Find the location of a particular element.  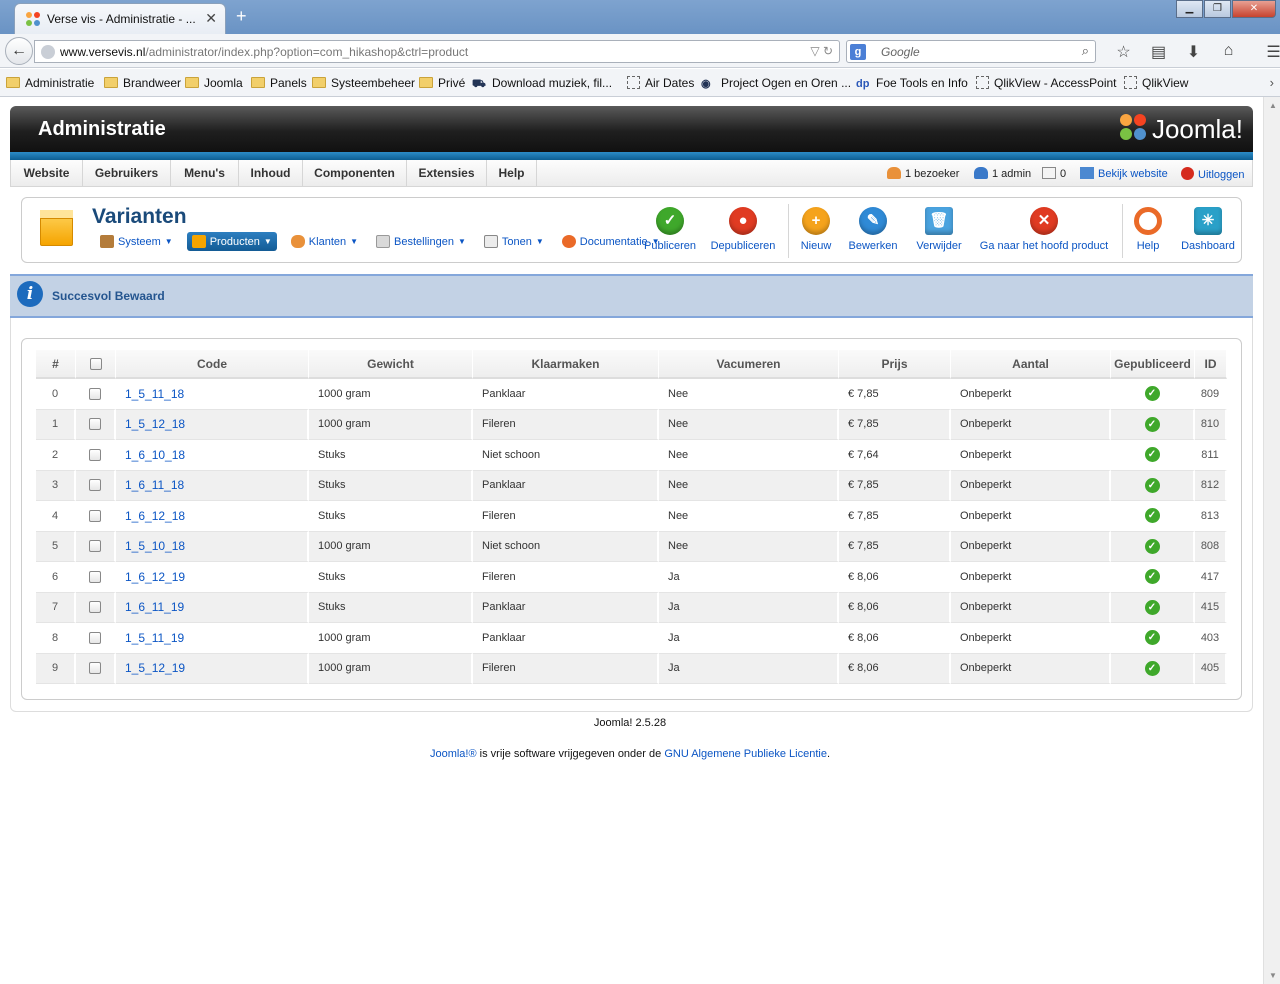

help-button: Help is located at coordinates (1148, 229).